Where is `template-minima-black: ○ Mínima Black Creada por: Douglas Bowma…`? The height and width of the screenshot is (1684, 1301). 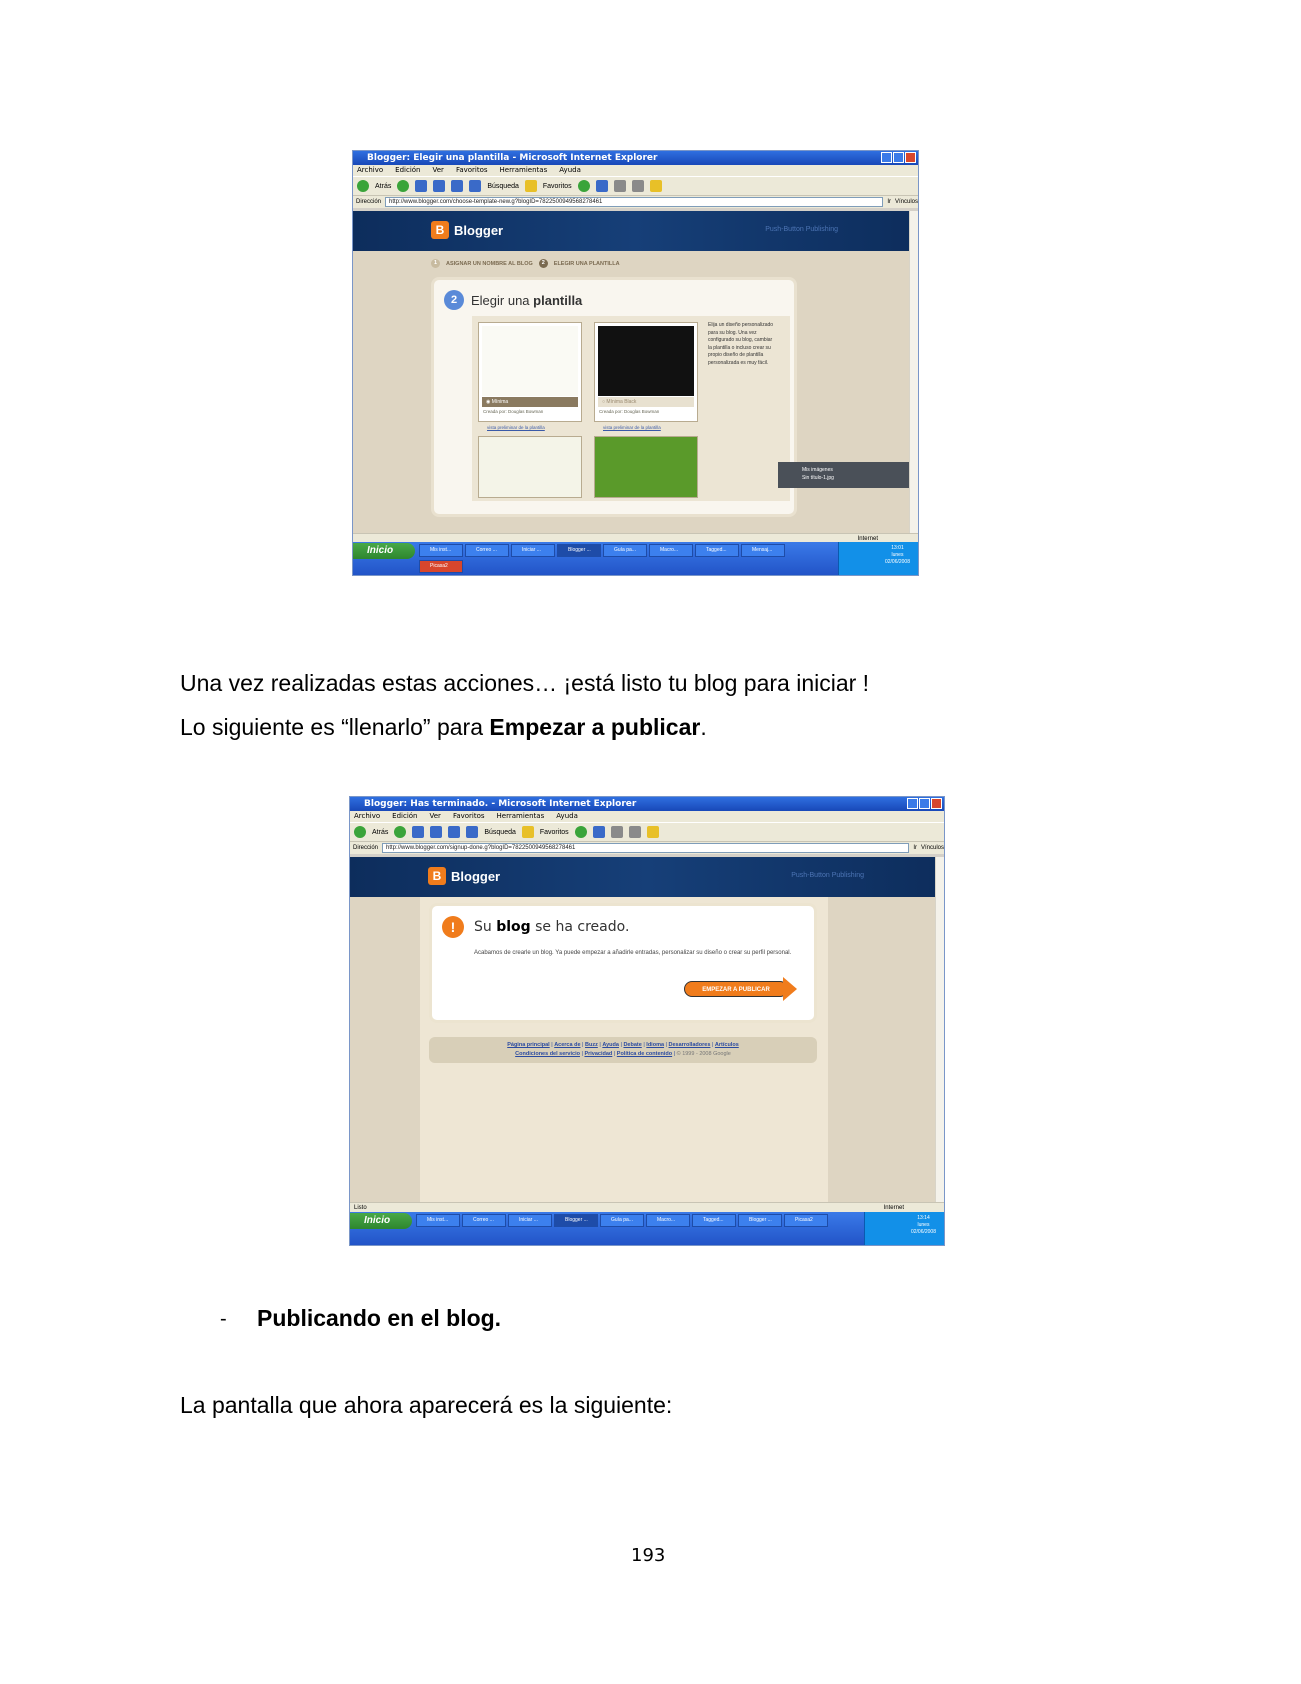
template-minima-black: ○ Mínima Black Creada por: Douglas Bowma… is located at coordinates (646, 376).